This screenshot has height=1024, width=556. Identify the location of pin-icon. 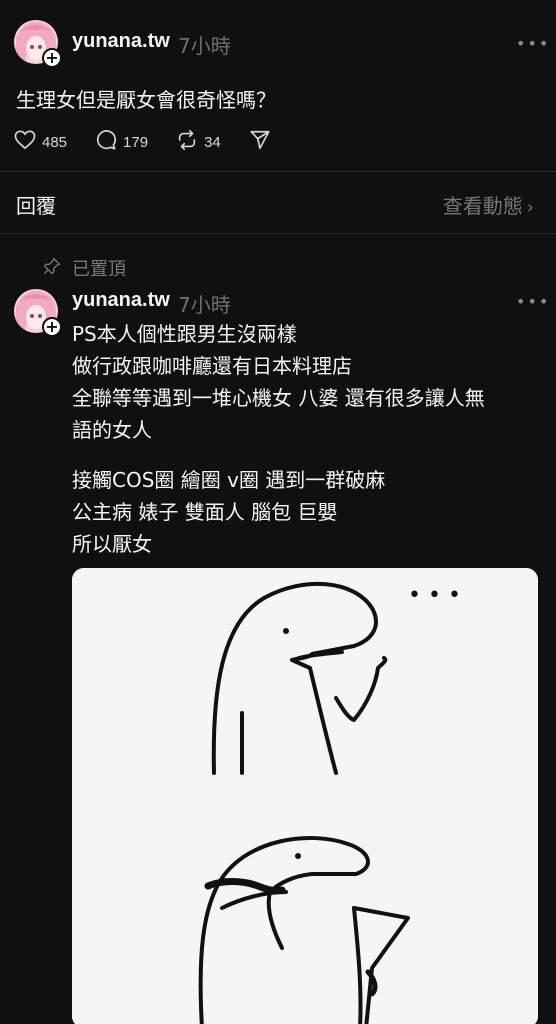
(57, 268).